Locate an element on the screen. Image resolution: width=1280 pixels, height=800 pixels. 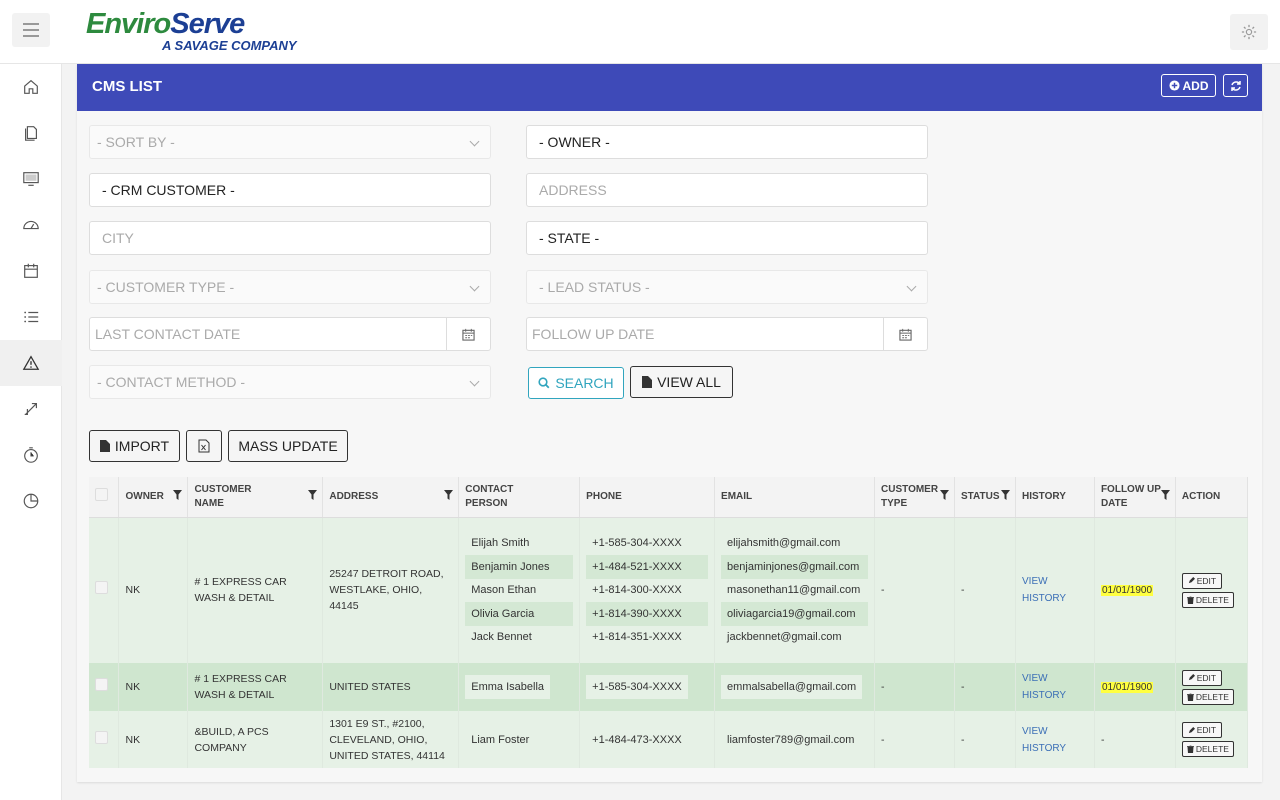
lead-status-select: - LEAD STATUS - is located at coordinates (727, 287).